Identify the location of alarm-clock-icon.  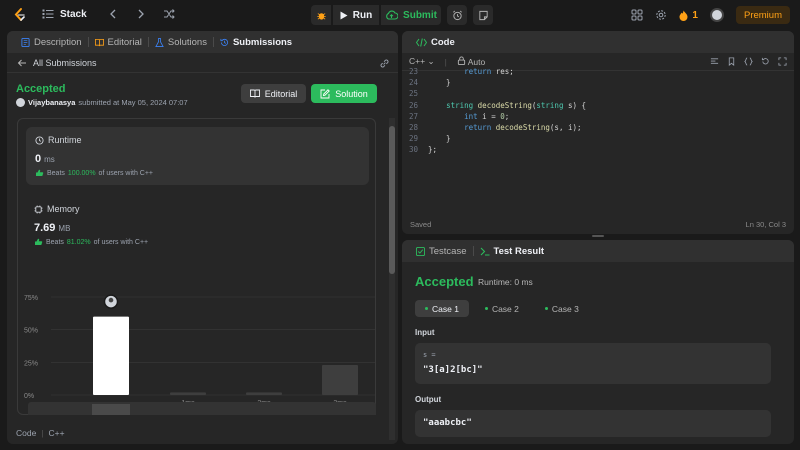
(457, 15).